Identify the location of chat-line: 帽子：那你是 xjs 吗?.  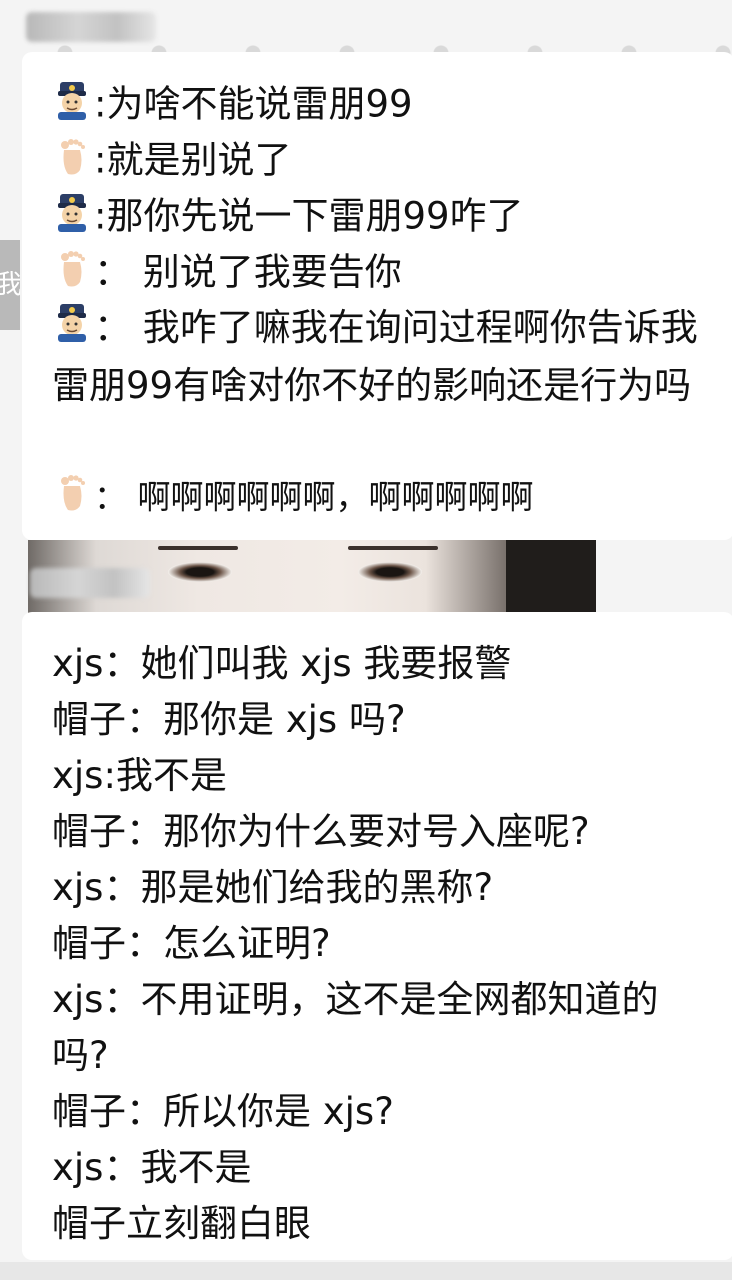
(229, 719).